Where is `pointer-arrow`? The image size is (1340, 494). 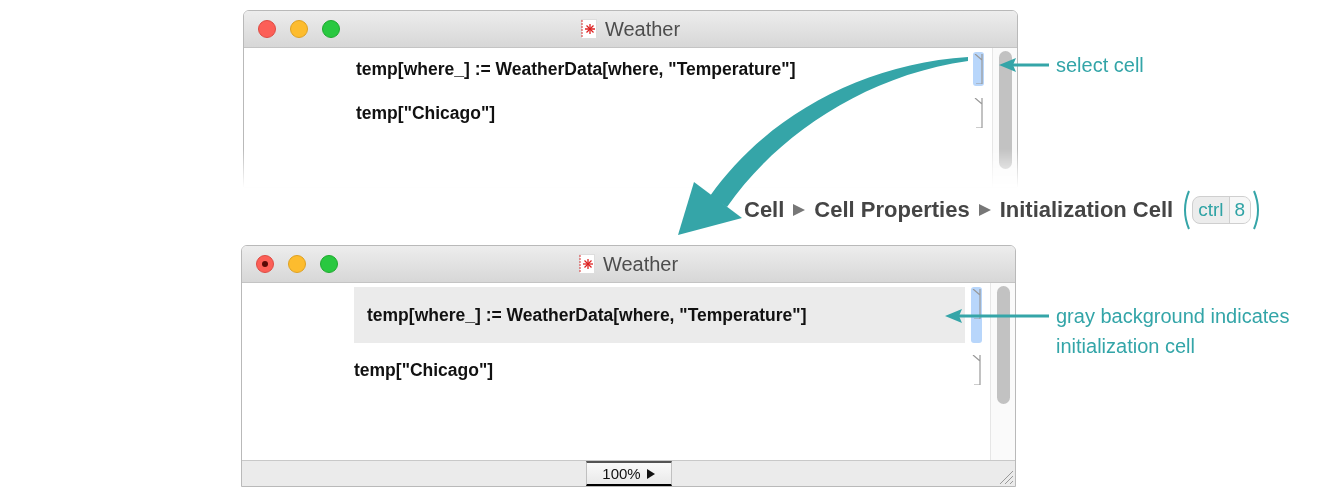 pointer-arrow is located at coordinates (1024, 65).